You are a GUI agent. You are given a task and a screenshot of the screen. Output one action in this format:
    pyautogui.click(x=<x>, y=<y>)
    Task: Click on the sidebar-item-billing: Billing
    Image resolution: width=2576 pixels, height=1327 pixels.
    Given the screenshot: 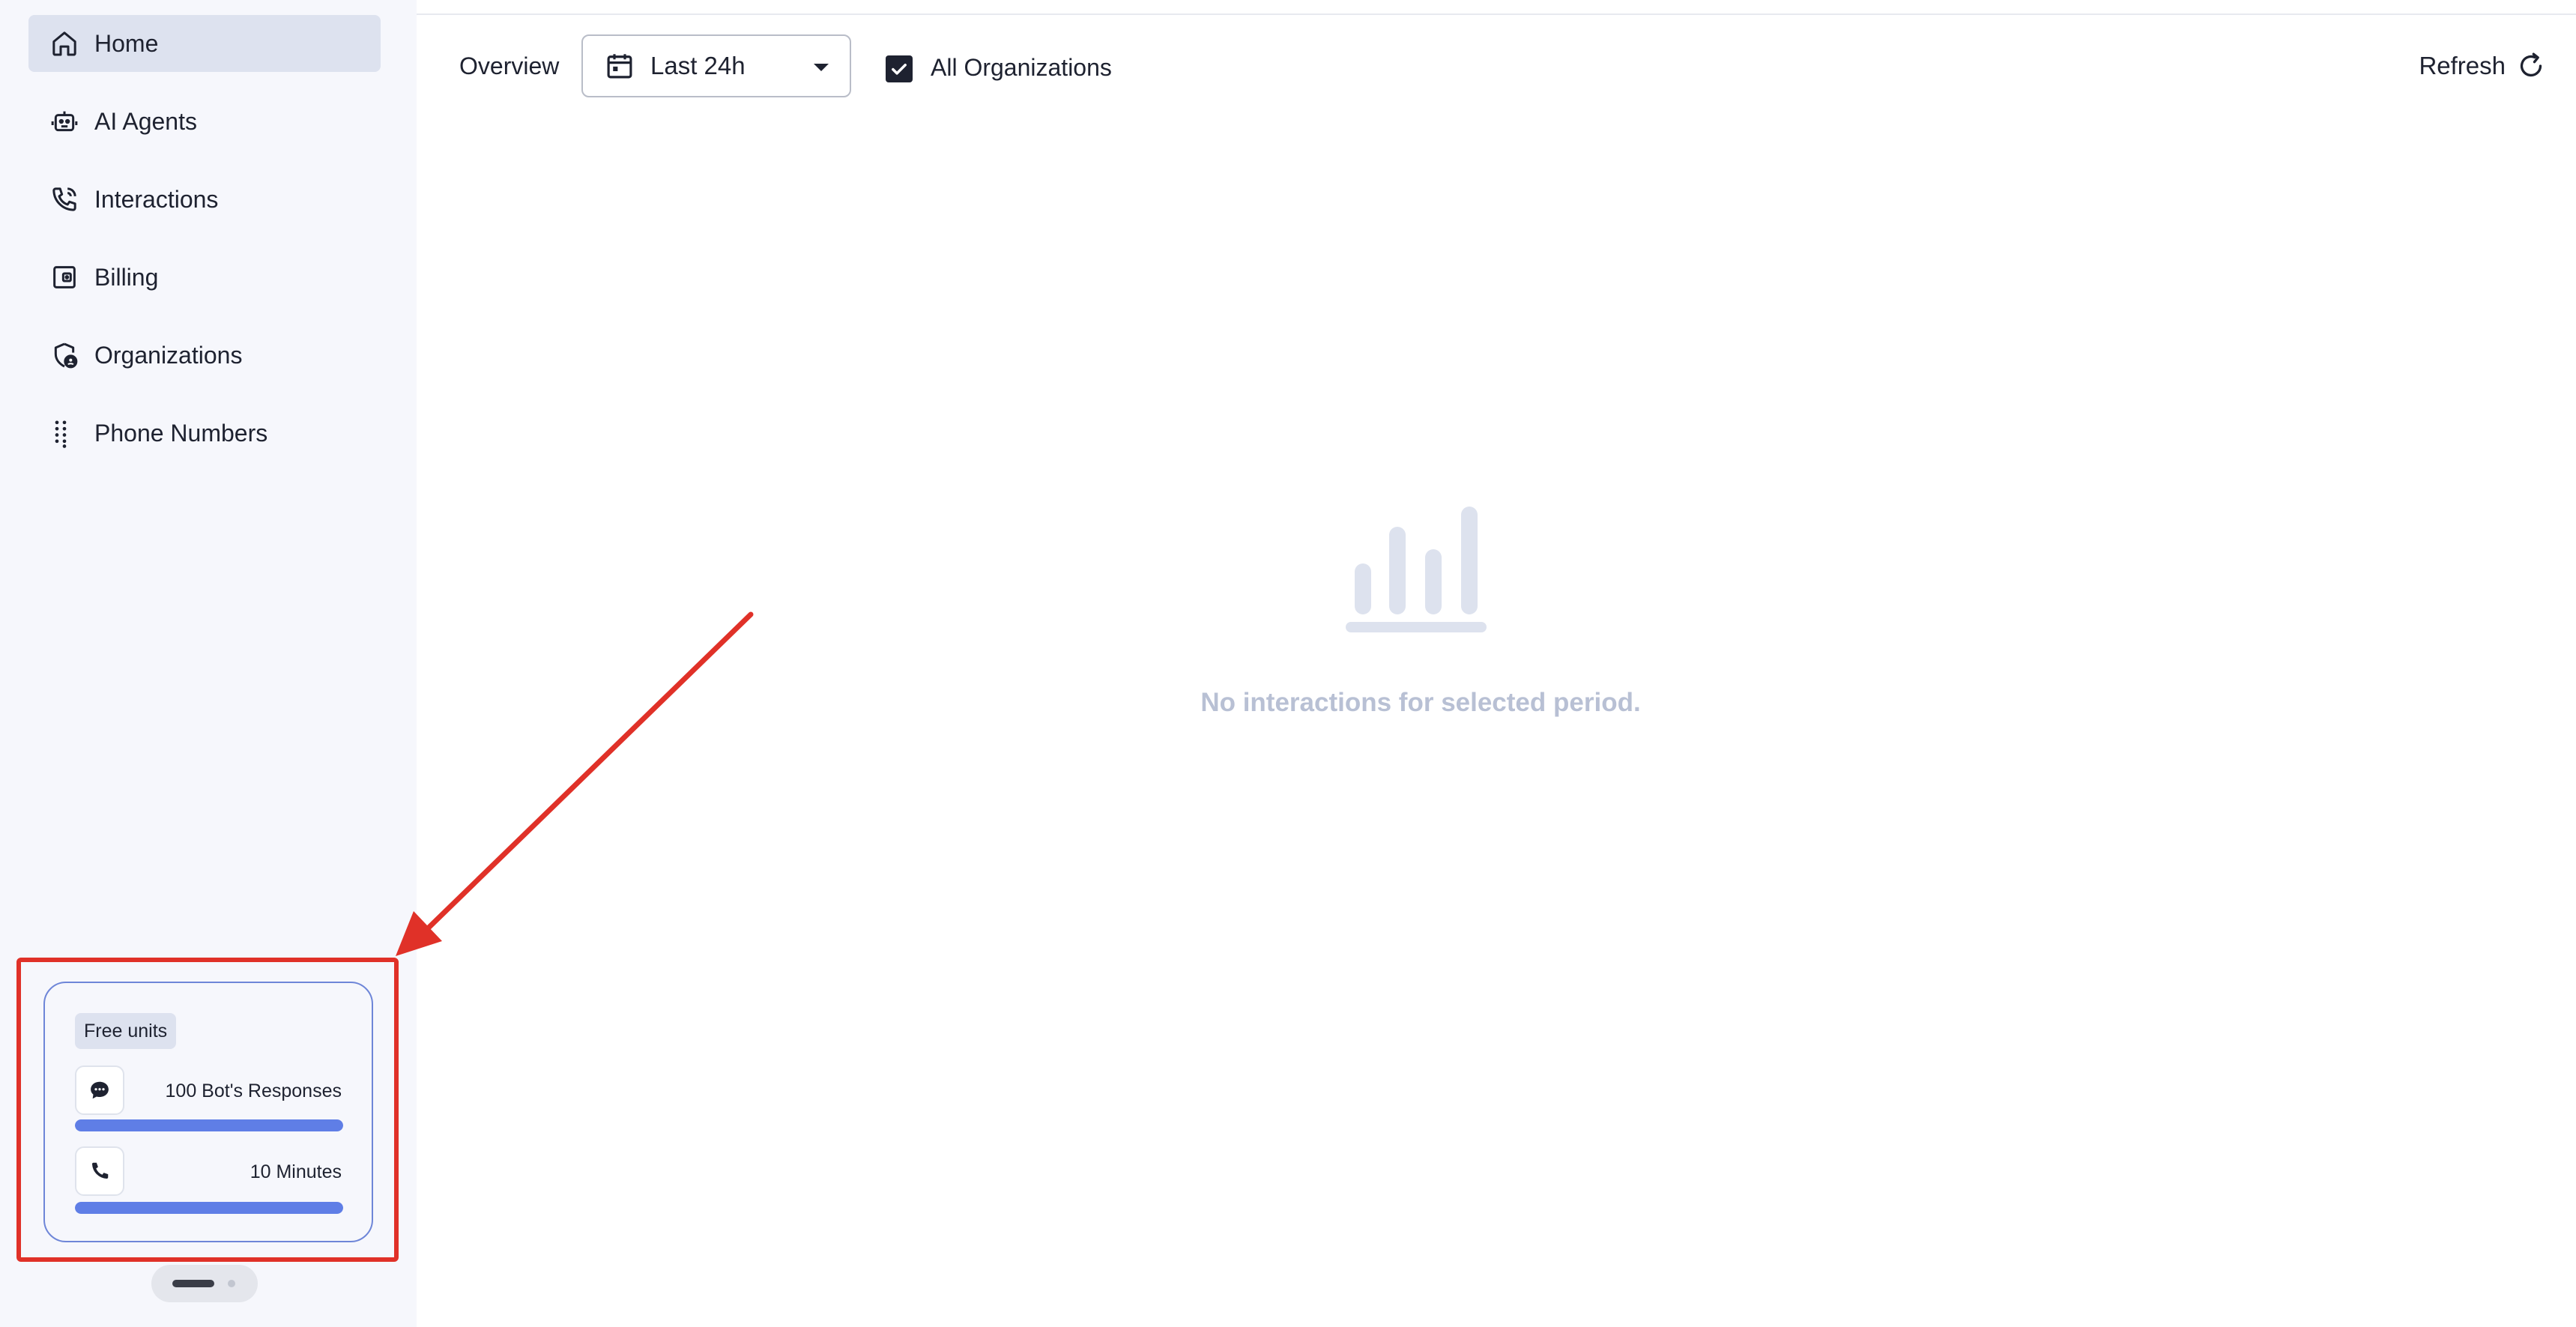 What is the action you would take?
    pyautogui.click(x=204, y=278)
    